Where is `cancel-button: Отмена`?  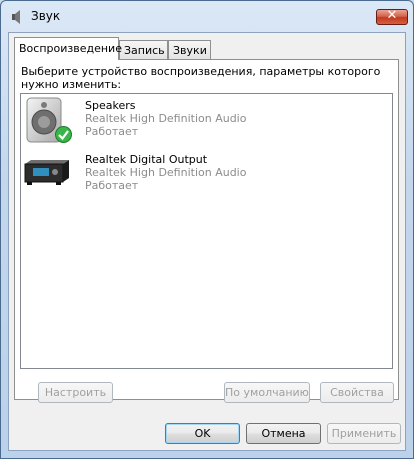 cancel-button: Отмена is located at coordinates (283, 433).